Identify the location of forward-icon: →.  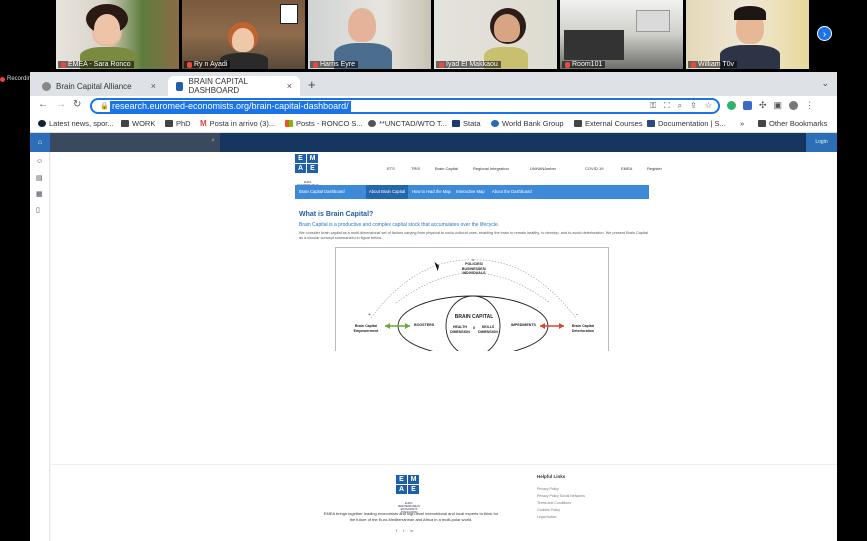
(61, 104).